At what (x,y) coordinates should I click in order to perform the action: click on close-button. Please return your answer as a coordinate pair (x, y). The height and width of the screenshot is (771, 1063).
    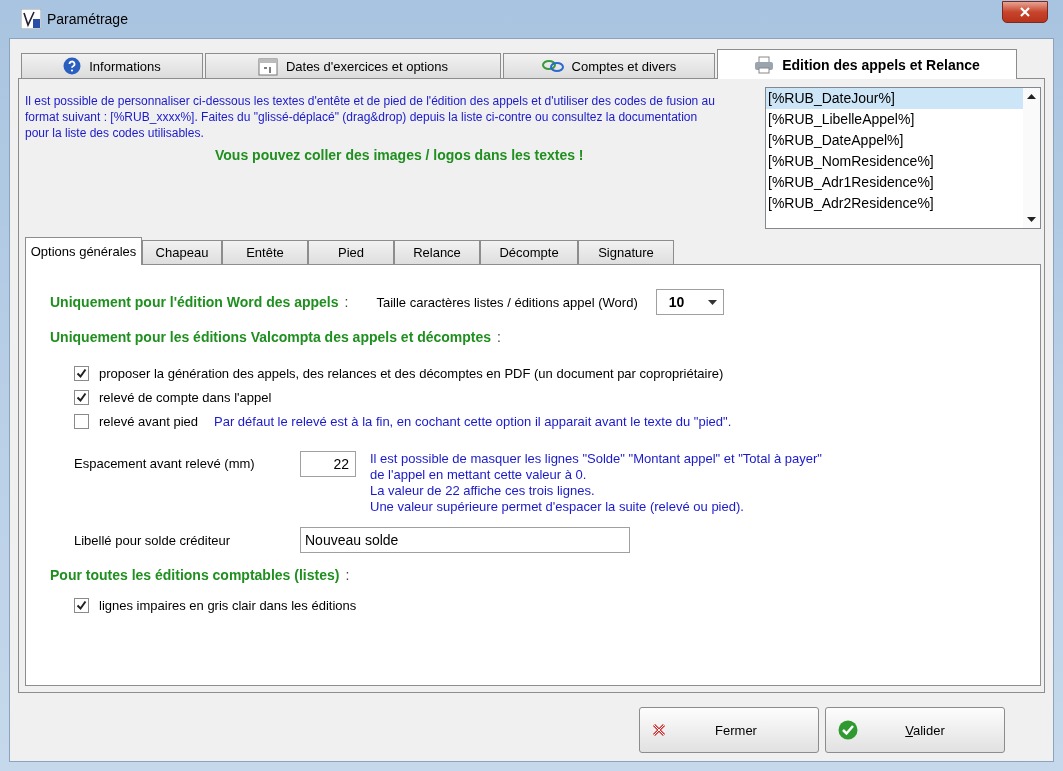
    Looking at the image, I should click on (1025, 12).